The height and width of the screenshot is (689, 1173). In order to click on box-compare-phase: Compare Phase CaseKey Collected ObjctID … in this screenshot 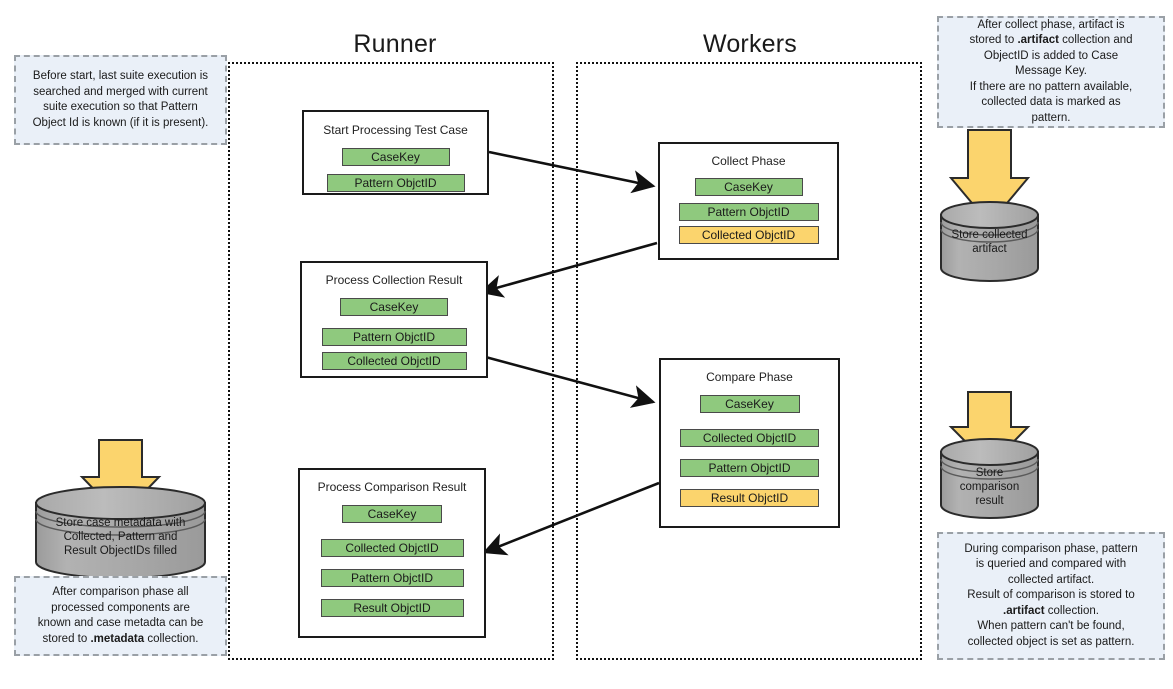, I will do `click(749, 443)`.